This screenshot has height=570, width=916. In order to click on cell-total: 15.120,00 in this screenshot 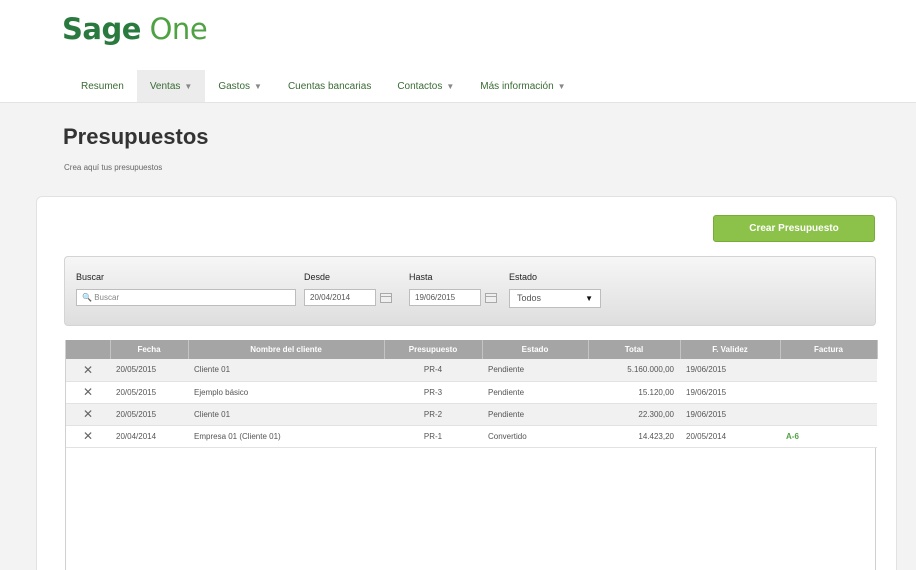, I will do `click(634, 392)`.